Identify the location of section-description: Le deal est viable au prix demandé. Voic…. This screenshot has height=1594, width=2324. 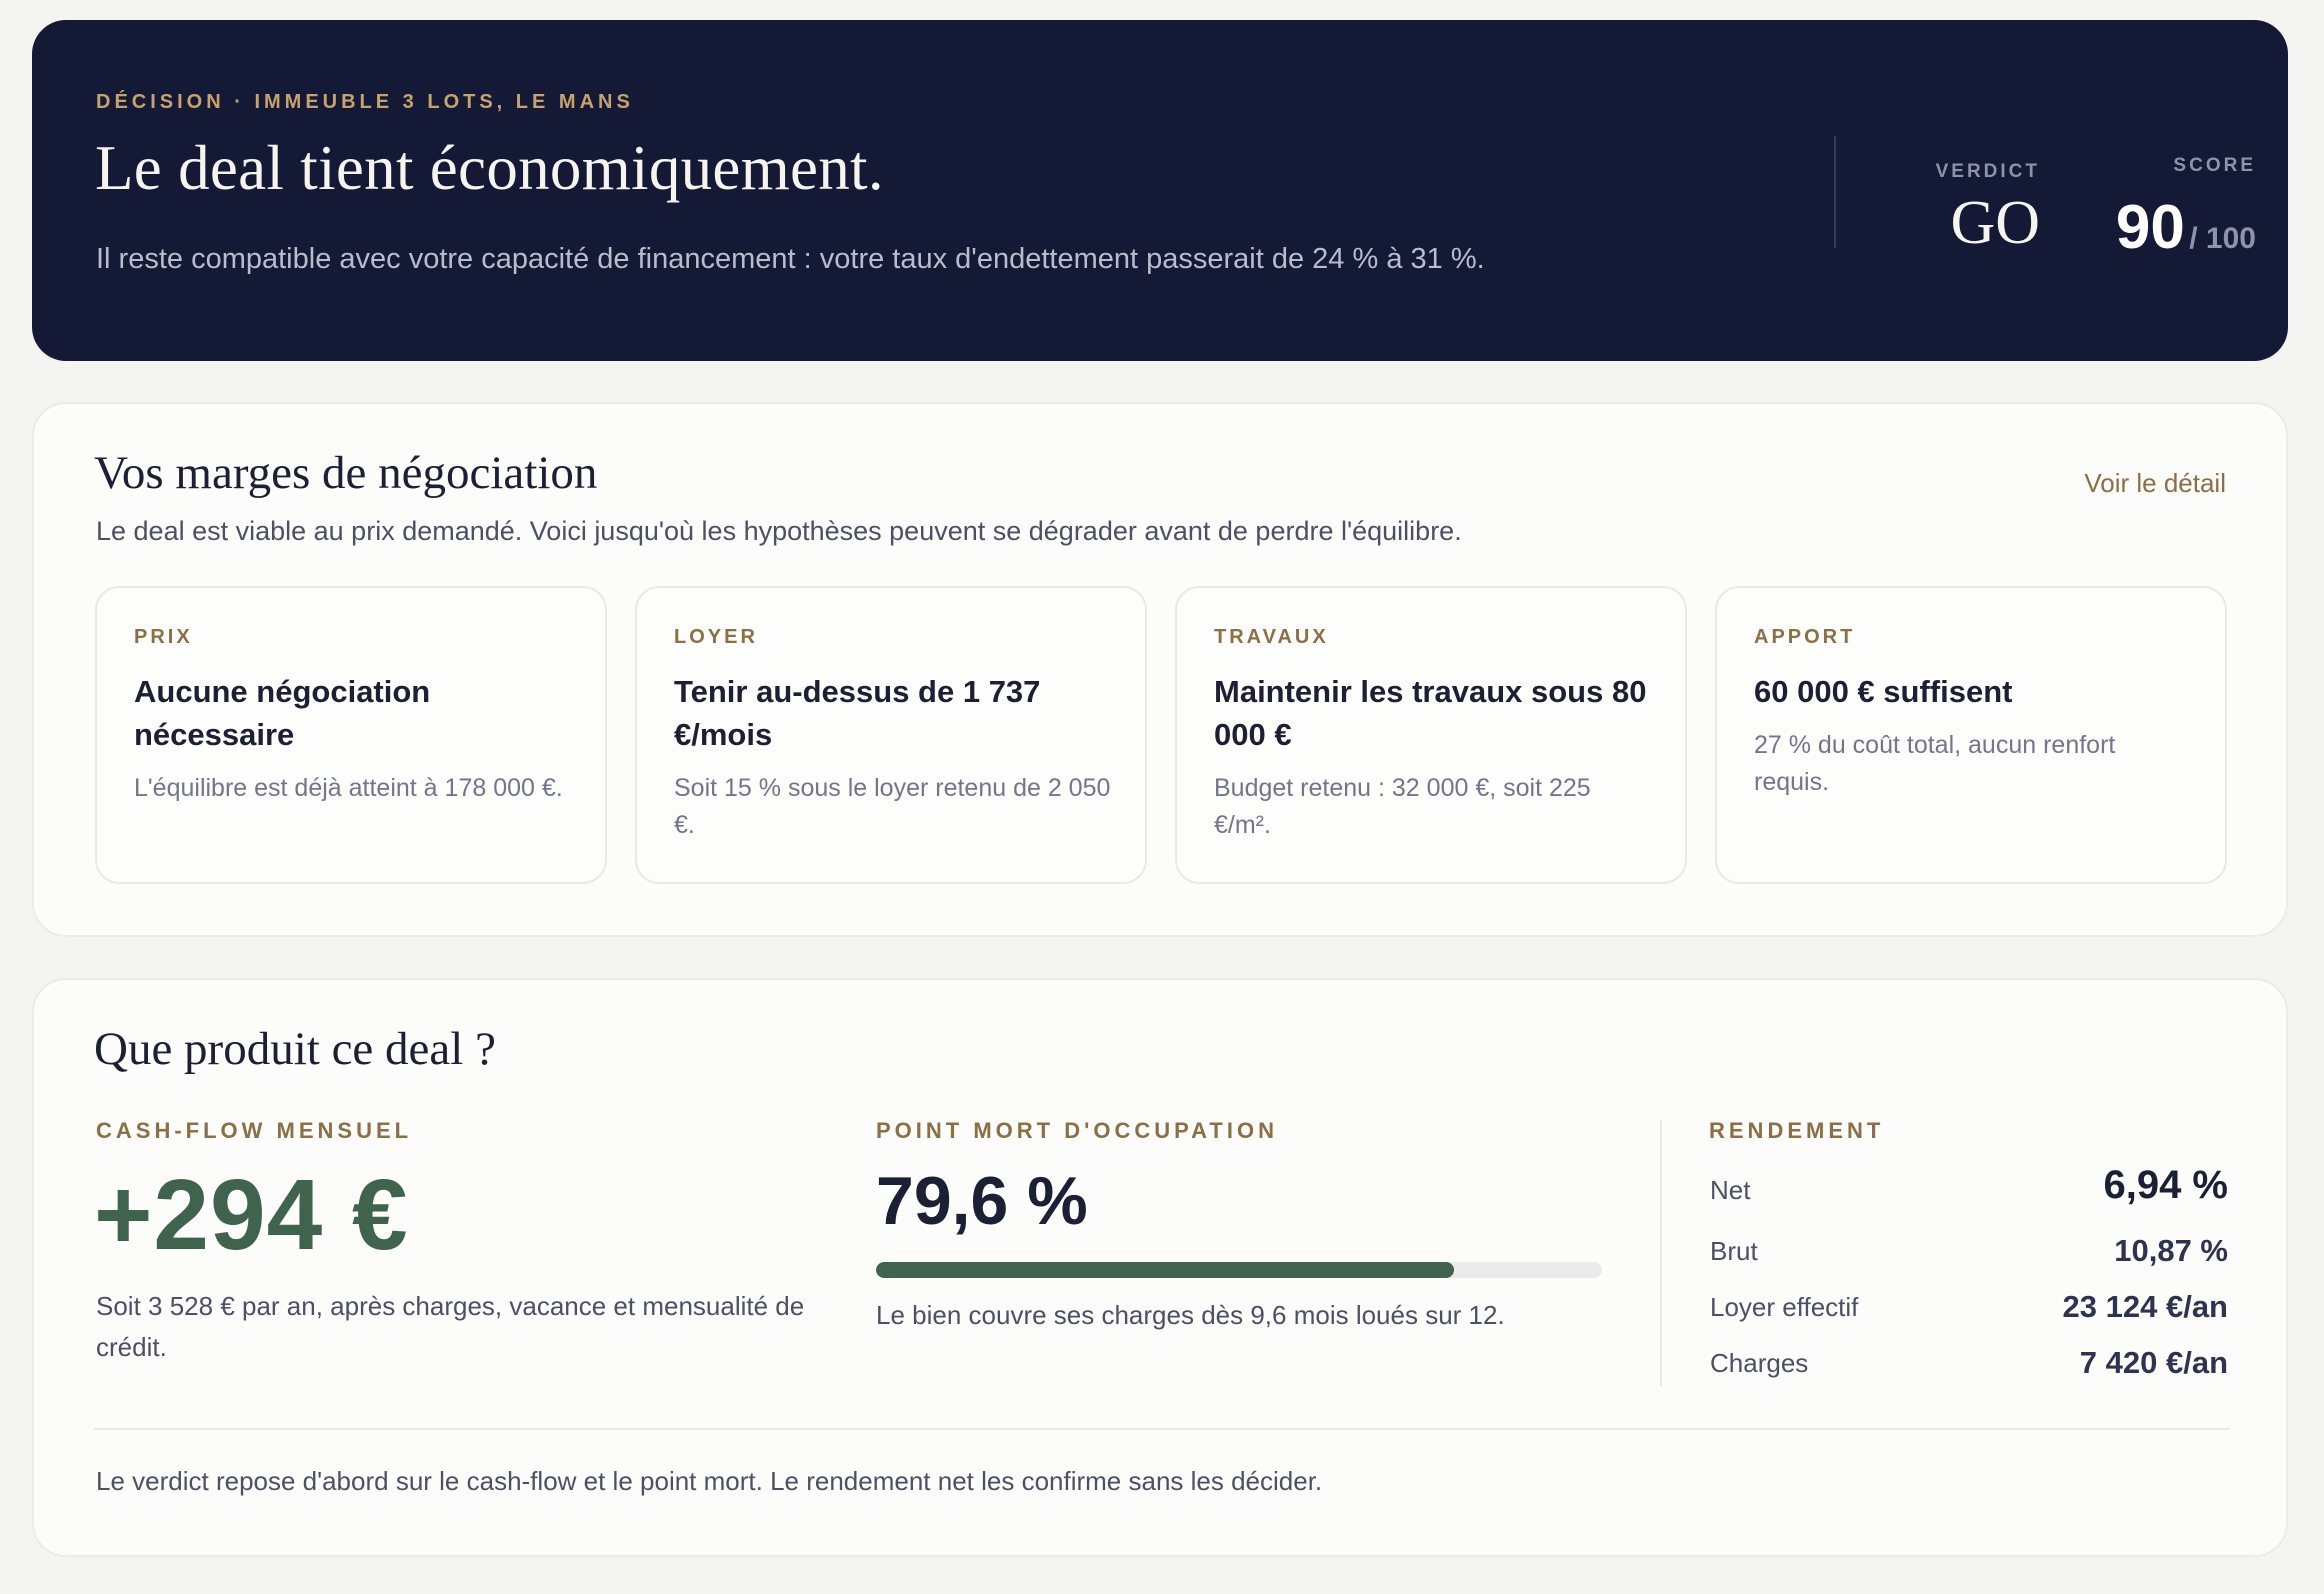
(779, 531).